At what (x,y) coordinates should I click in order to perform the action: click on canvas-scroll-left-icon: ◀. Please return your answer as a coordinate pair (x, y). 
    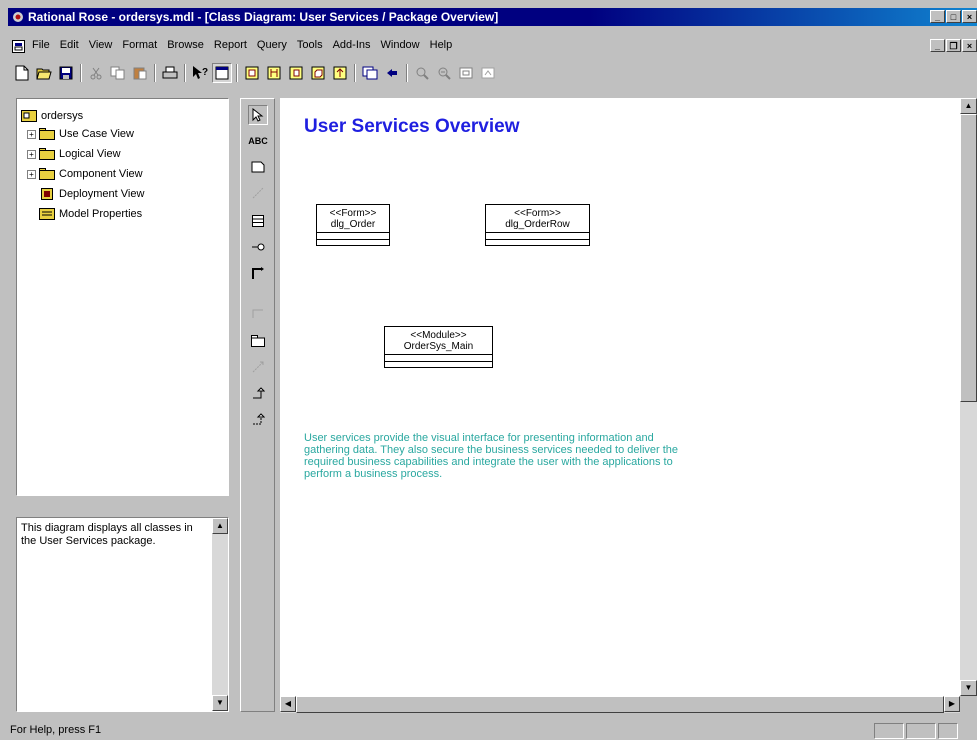
    Looking at the image, I should click on (288, 704).